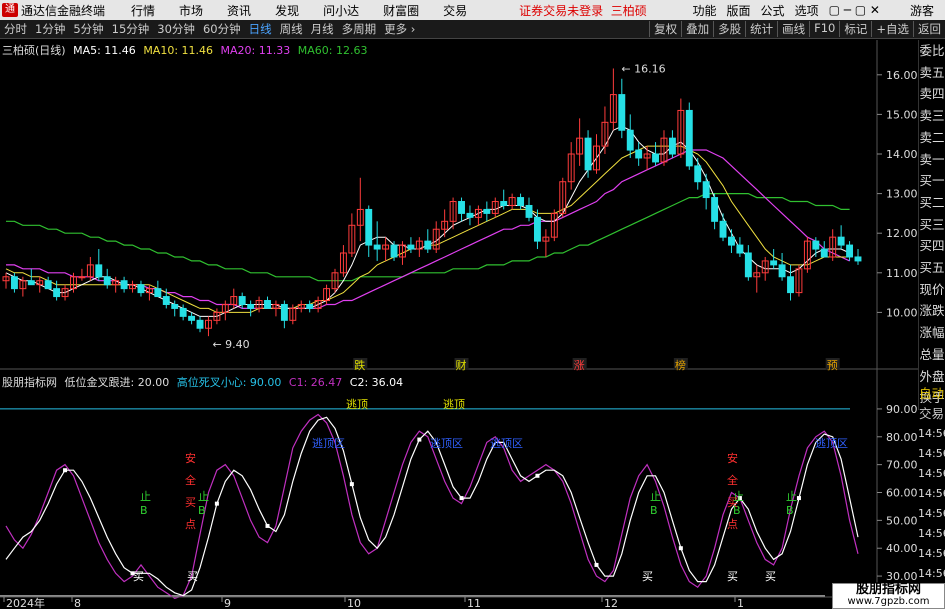 This screenshot has width=945, height=609. I want to click on trade-label: 交易, so click(931, 414).